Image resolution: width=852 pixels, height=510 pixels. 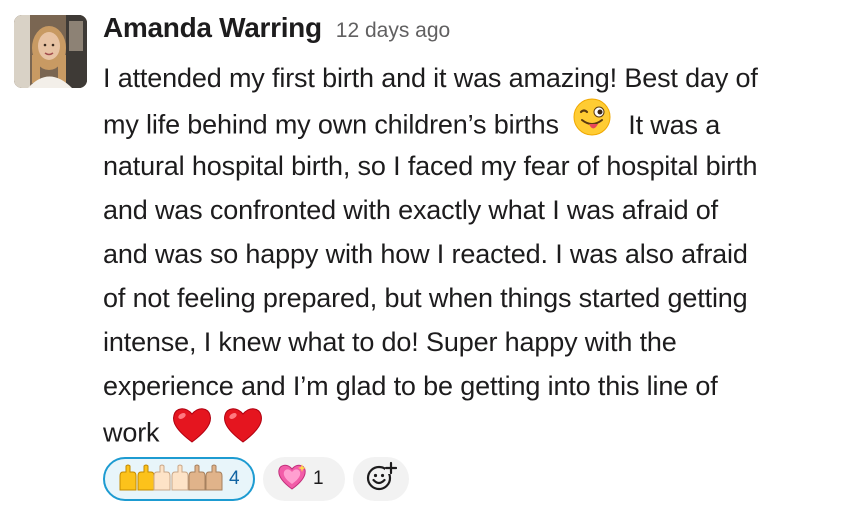 I want to click on sparkling-heart-emoji, so click(x=292, y=479).